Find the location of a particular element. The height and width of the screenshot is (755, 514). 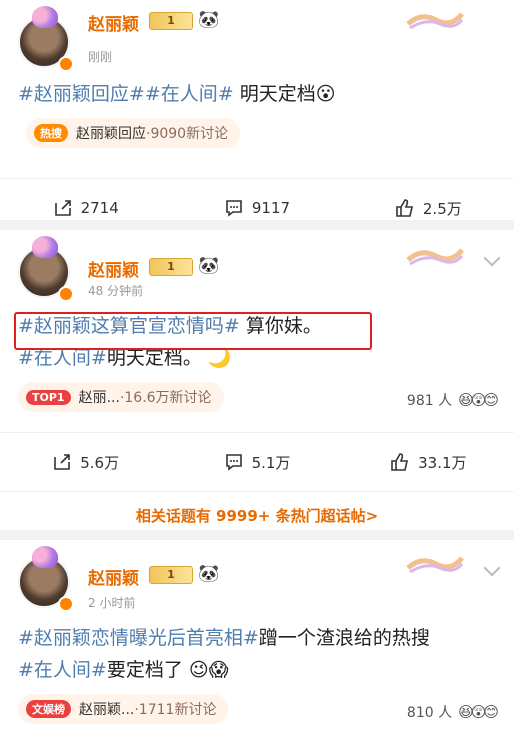

like-button: 33.1万 is located at coordinates (428, 462).